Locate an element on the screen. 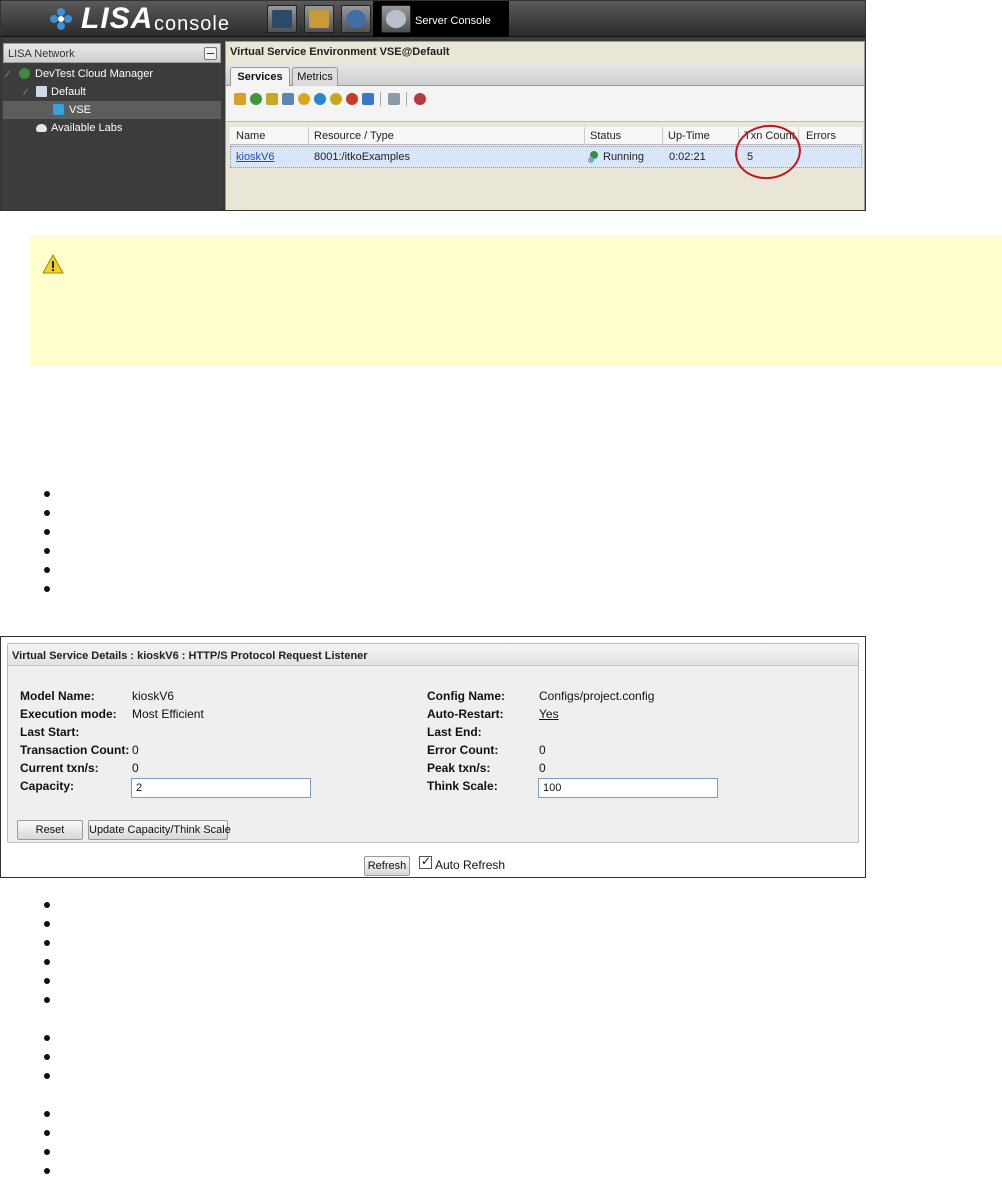 The width and height of the screenshot is (1002, 1177). services-toolbar is located at coordinates (545, 104).